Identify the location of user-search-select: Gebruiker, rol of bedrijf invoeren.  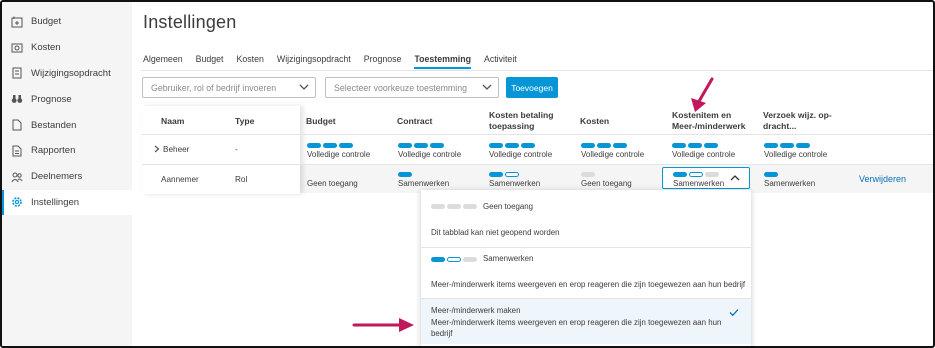
(229, 87).